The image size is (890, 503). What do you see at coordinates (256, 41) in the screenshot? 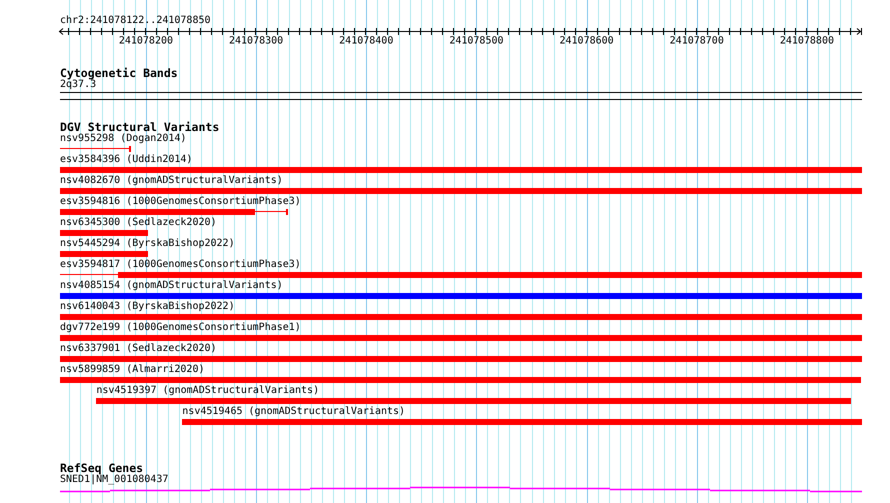
I see `ruler-label: 241078300` at bounding box center [256, 41].